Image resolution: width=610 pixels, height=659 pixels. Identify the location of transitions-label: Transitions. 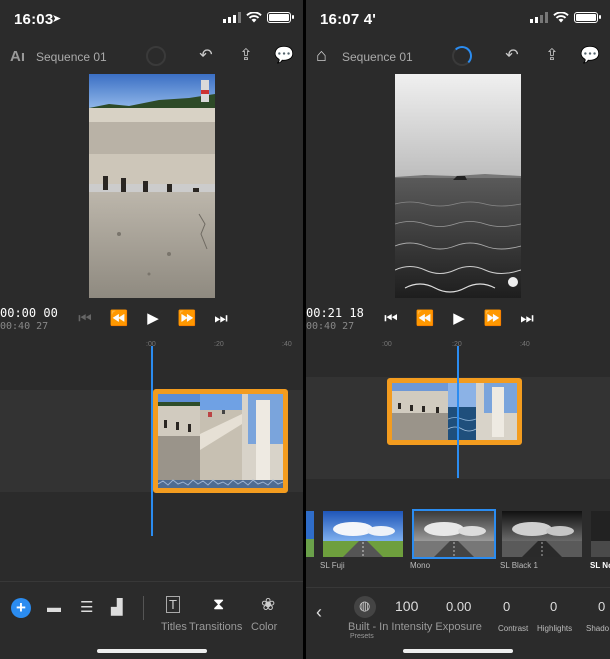
(215, 627).